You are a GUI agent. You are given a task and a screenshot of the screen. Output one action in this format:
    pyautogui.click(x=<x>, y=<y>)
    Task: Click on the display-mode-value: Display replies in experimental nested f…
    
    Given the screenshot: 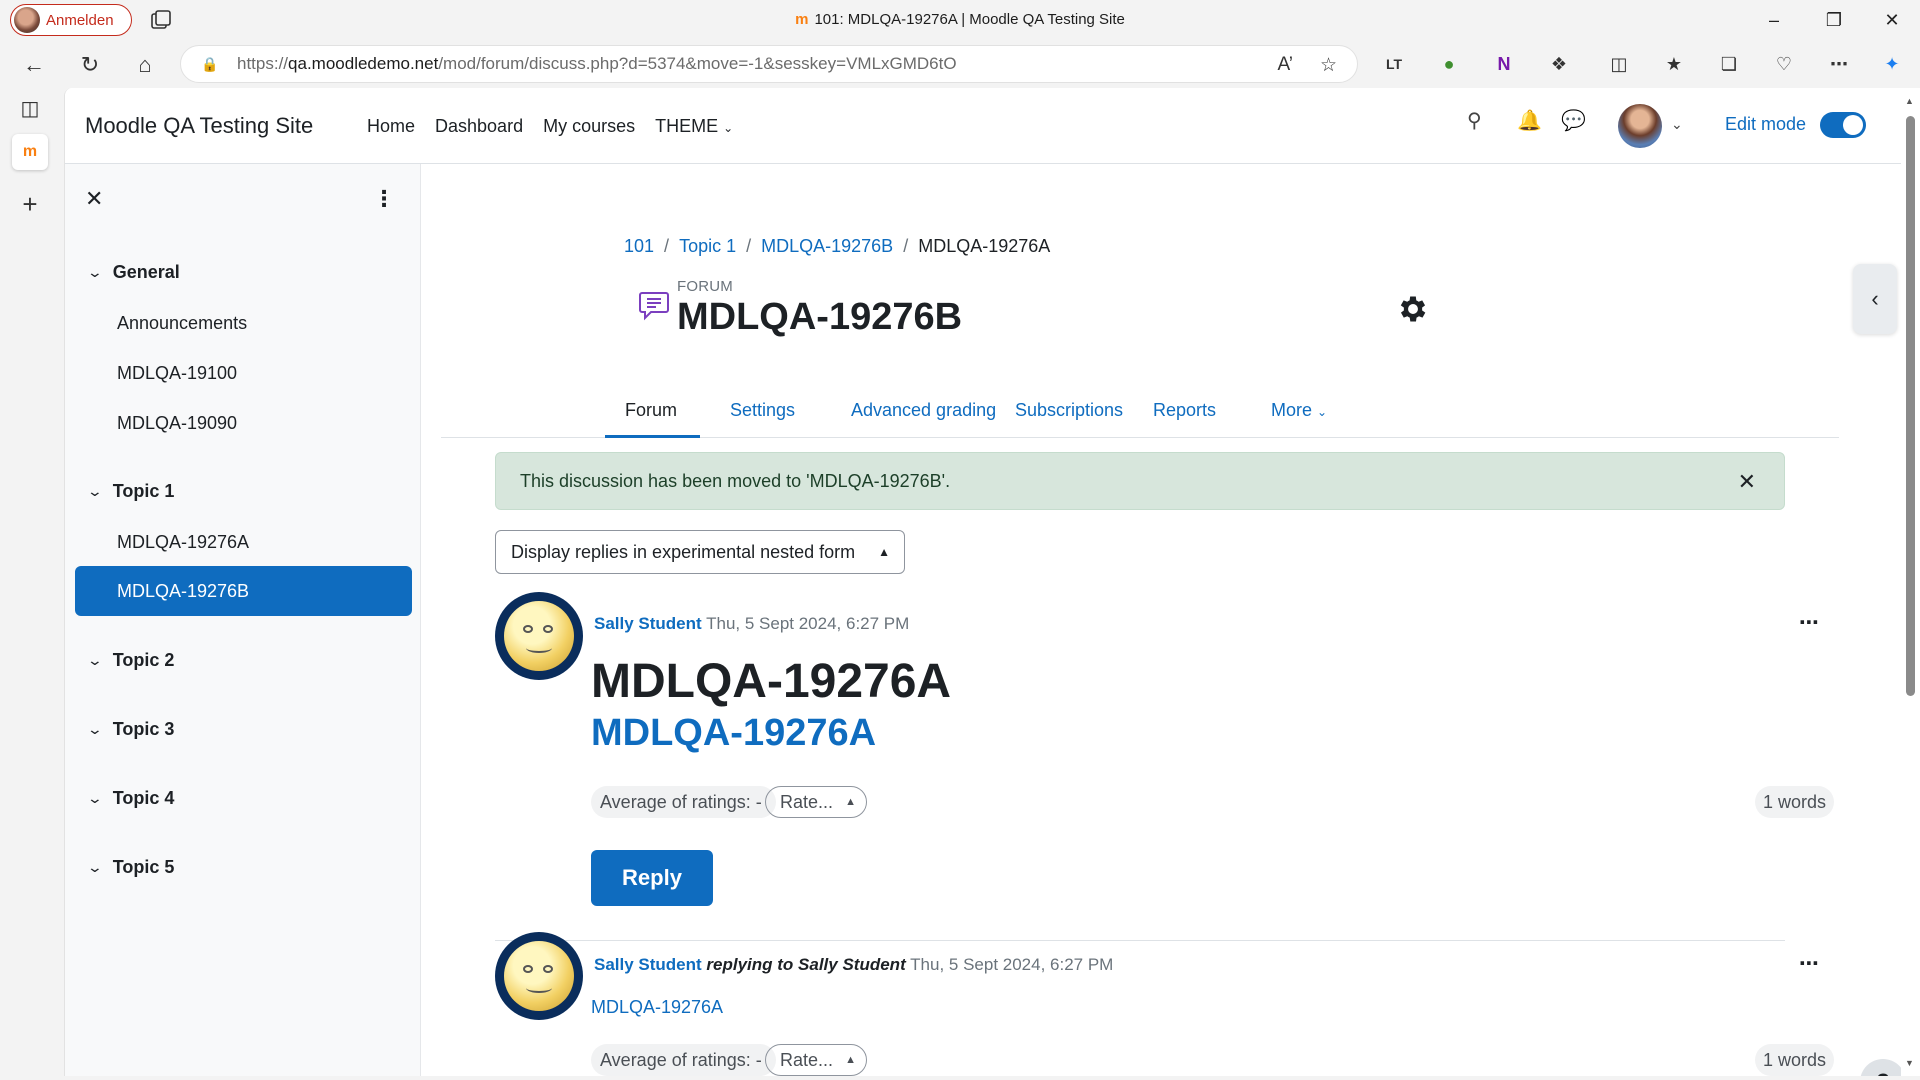 What is the action you would take?
    pyautogui.click(x=683, y=552)
    